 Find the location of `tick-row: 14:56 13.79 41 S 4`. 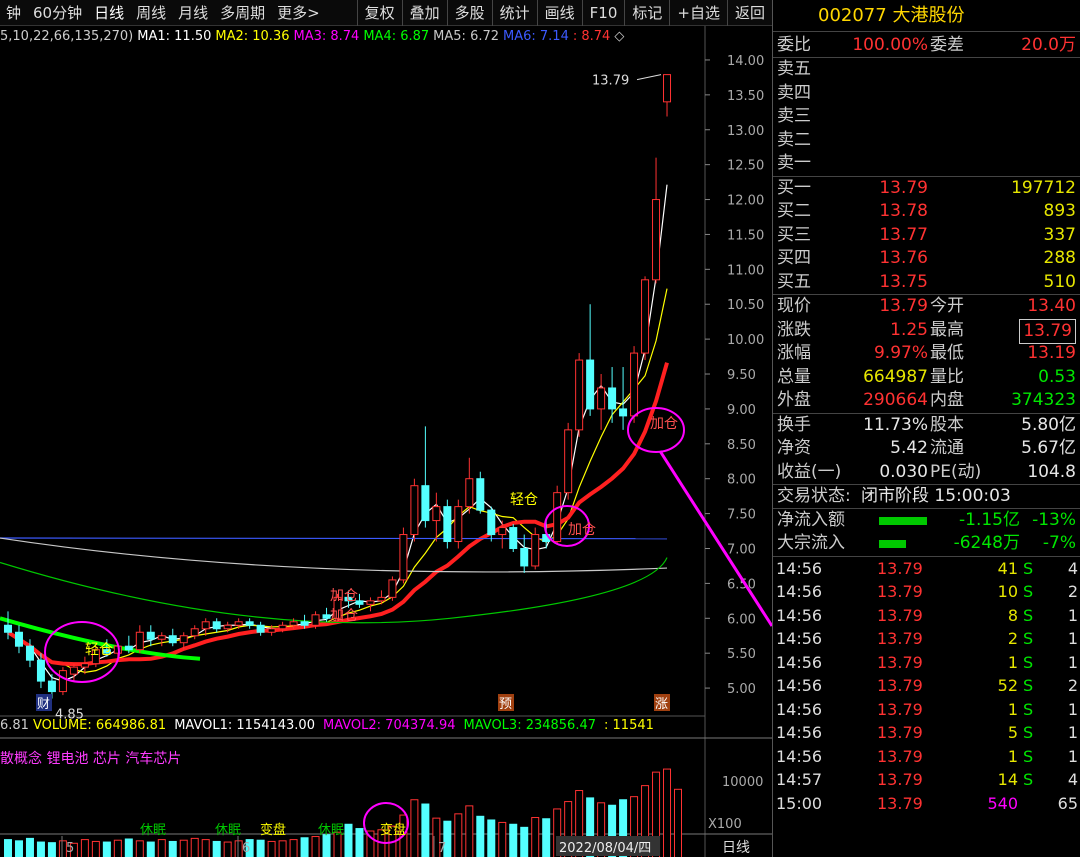

tick-row: 14:56 13.79 41 S 4 is located at coordinates (927, 568).